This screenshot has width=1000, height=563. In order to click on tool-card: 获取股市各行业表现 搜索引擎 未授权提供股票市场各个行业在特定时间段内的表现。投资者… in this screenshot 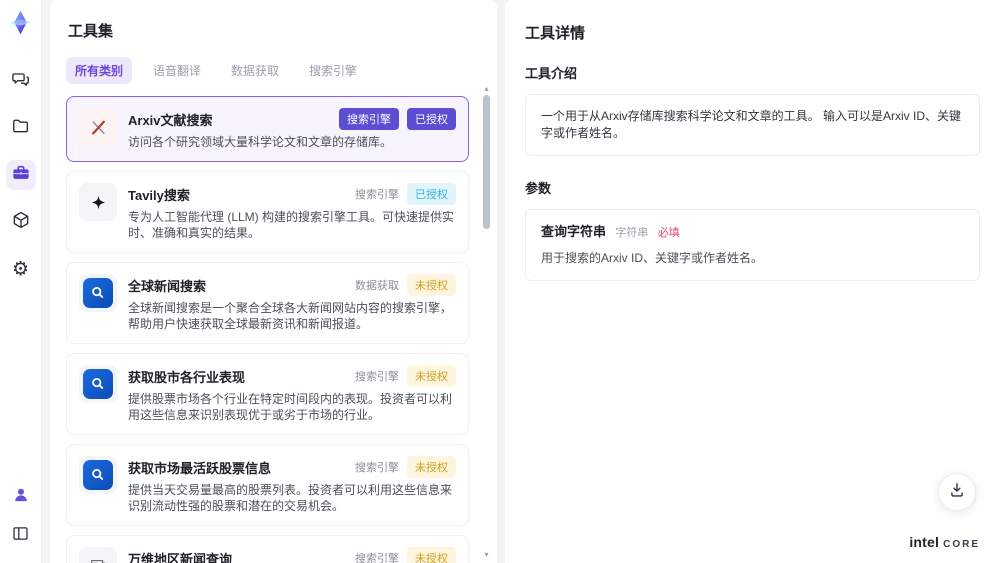, I will do `click(267, 394)`.